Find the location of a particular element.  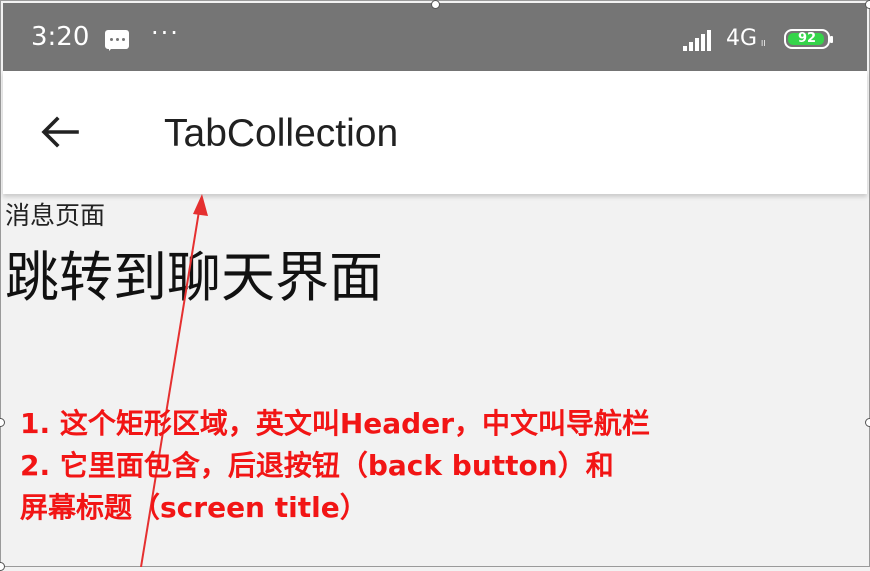

back-arrow-icon is located at coordinates (60, 132).